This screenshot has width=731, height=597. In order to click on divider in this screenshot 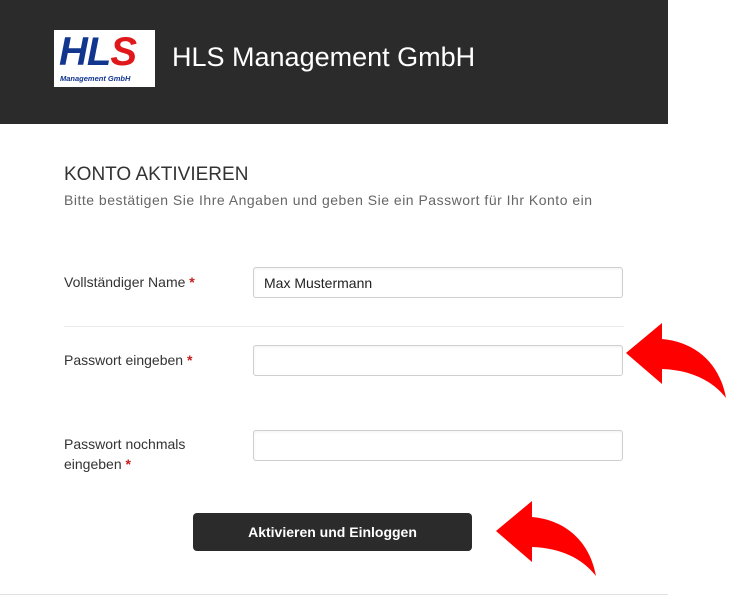, I will do `click(344, 326)`.